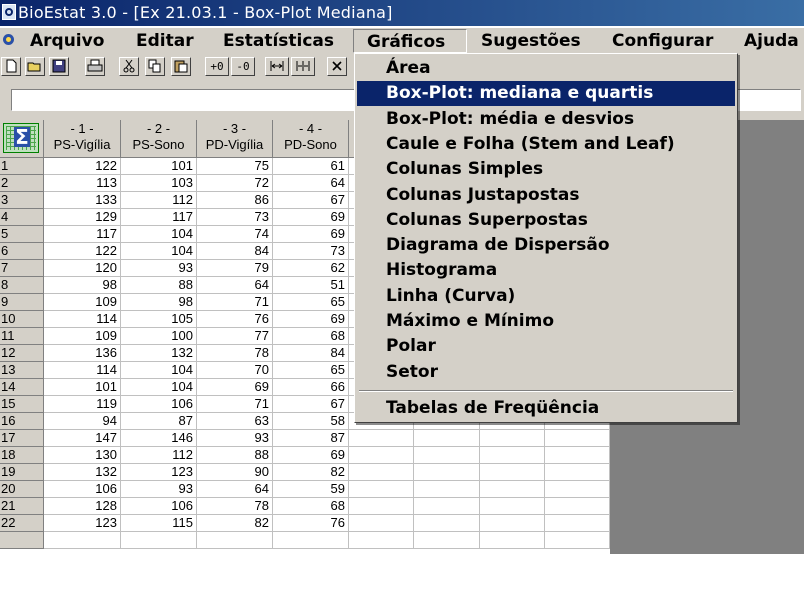 The height and width of the screenshot is (600, 804). I want to click on table-cell: 104, so click(159, 251).